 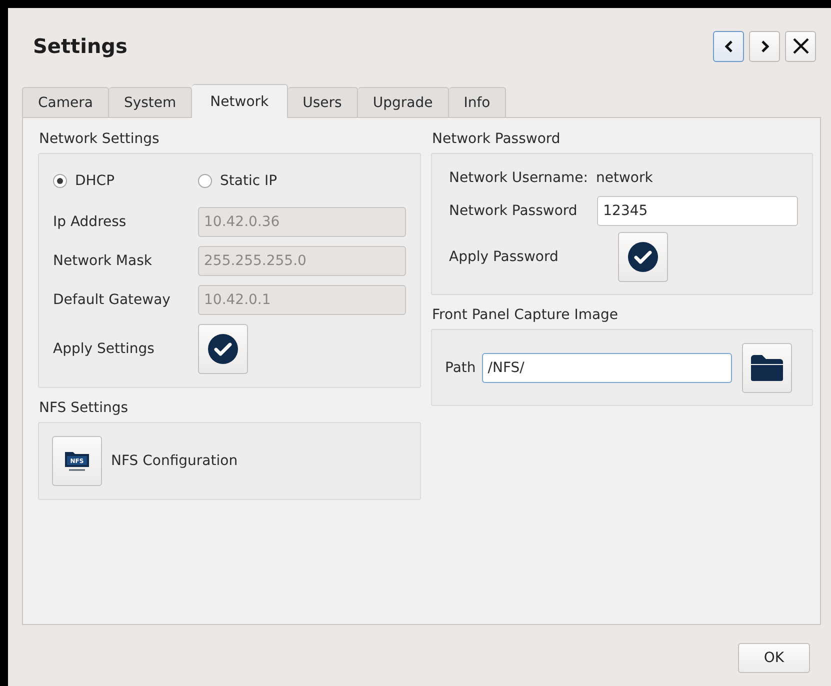 What do you see at coordinates (697, 211) in the screenshot?
I see `password-field: 12345` at bounding box center [697, 211].